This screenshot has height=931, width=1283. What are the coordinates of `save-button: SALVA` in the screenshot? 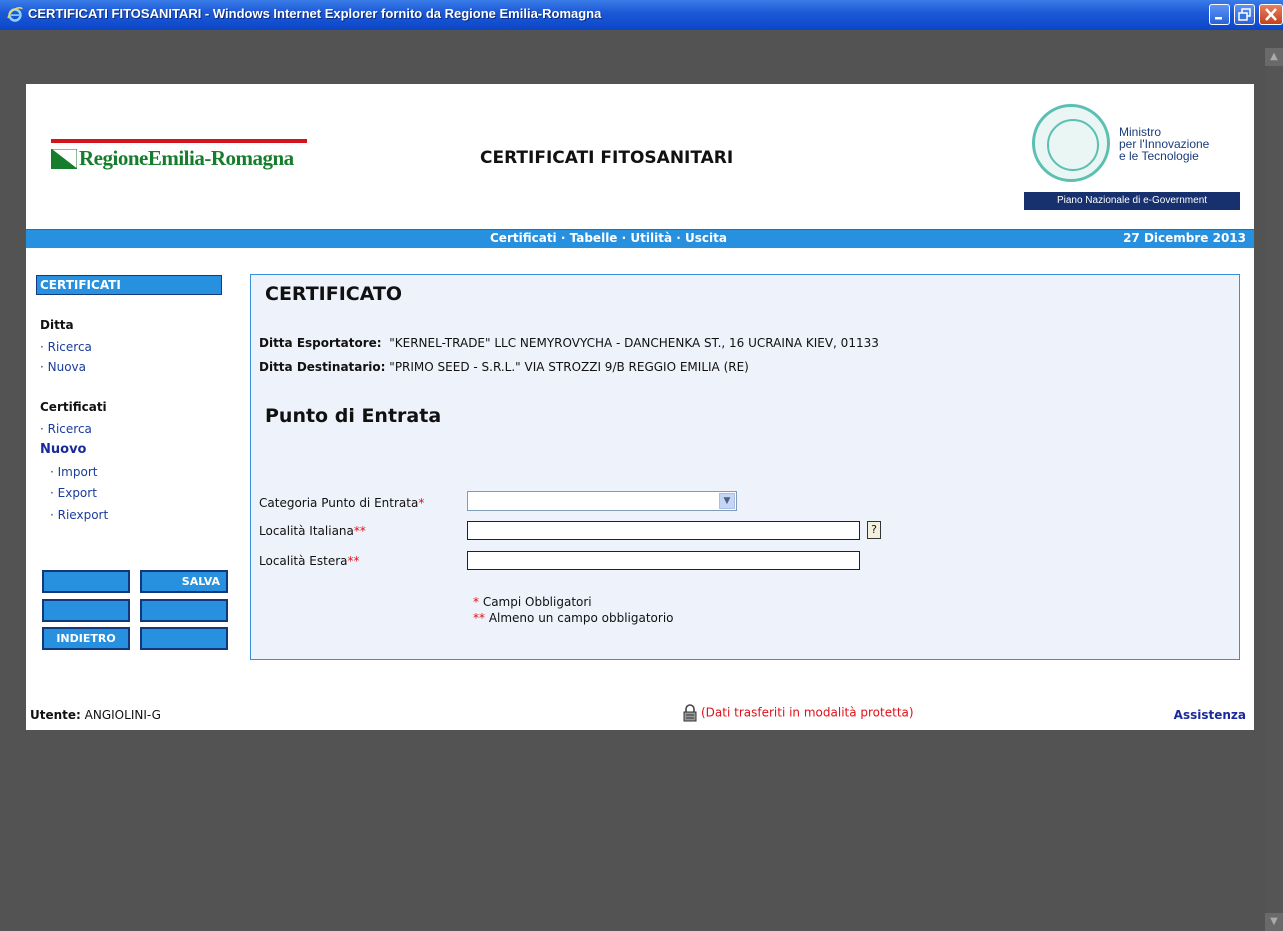 It's located at (184, 581).